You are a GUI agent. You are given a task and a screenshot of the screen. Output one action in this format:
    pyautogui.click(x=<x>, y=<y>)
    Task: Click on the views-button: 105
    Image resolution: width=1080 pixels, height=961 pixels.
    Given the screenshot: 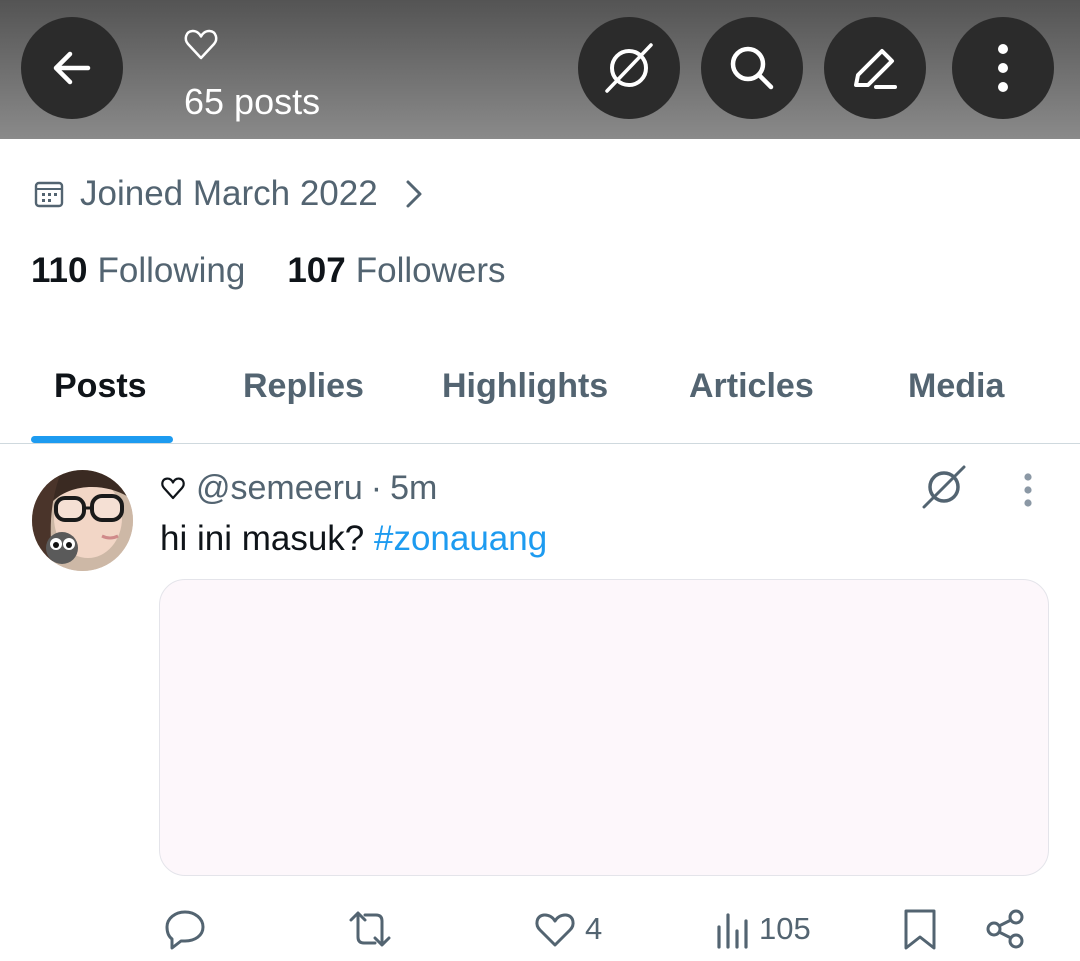 What is the action you would take?
    pyautogui.click(x=763, y=929)
    